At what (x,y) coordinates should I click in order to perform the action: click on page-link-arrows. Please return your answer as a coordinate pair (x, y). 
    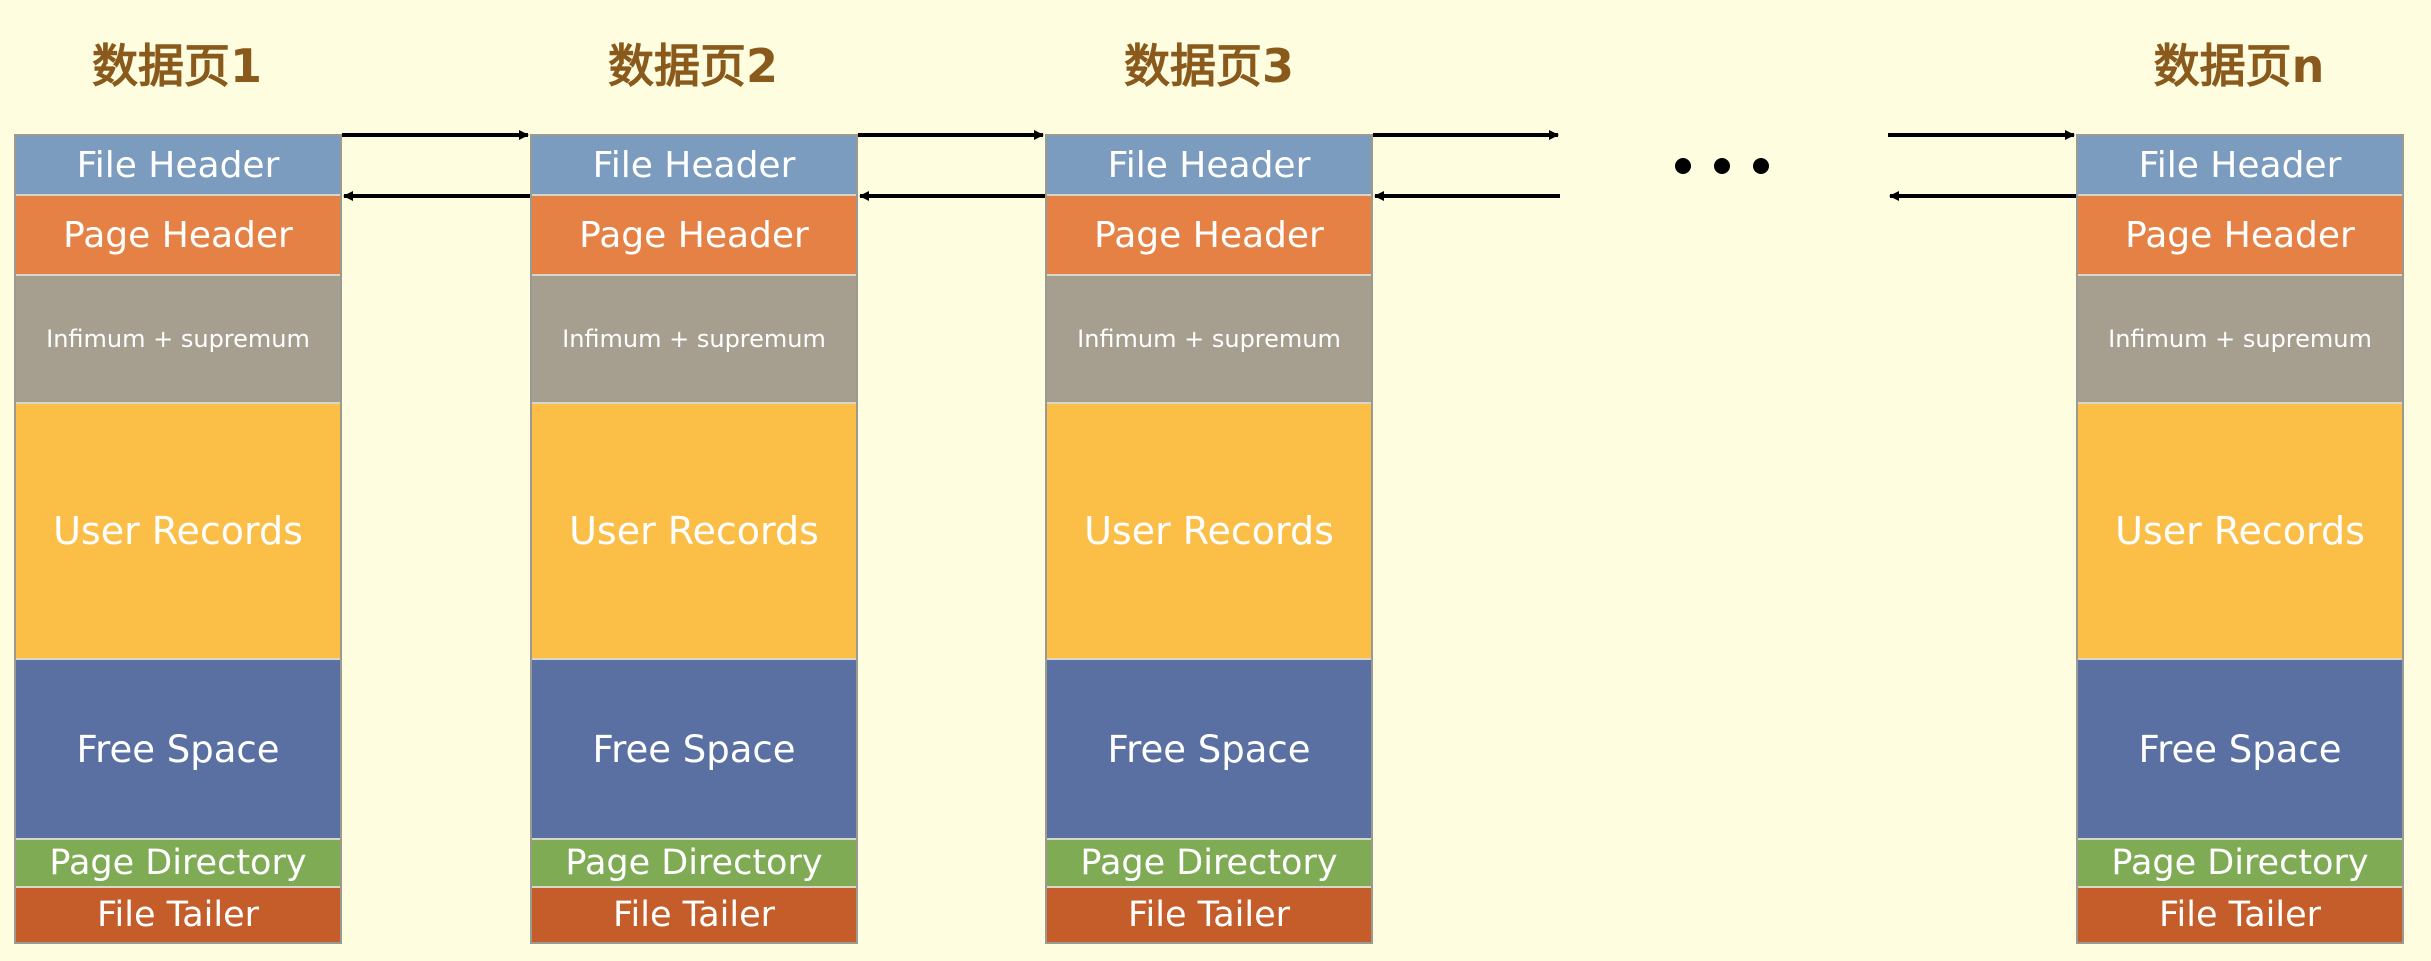
    Looking at the image, I should click on (1209, 165).